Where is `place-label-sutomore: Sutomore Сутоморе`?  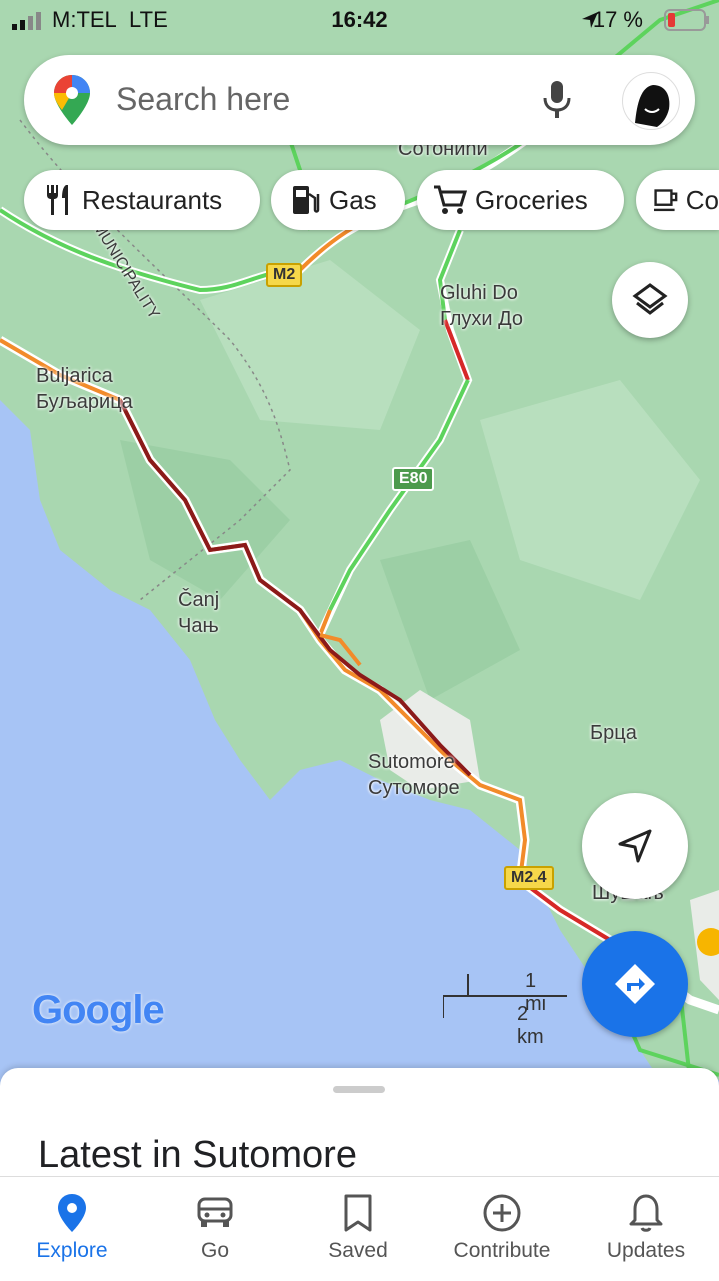 place-label-sutomore: Sutomore Сутоморе is located at coordinates (414, 775).